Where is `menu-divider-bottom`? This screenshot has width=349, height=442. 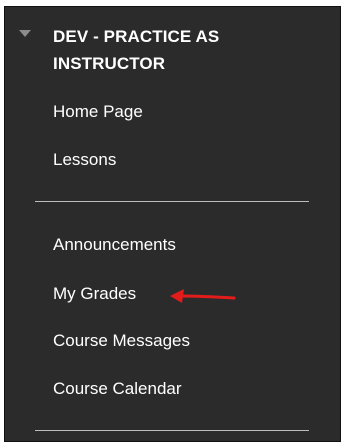 menu-divider-bottom is located at coordinates (172, 430).